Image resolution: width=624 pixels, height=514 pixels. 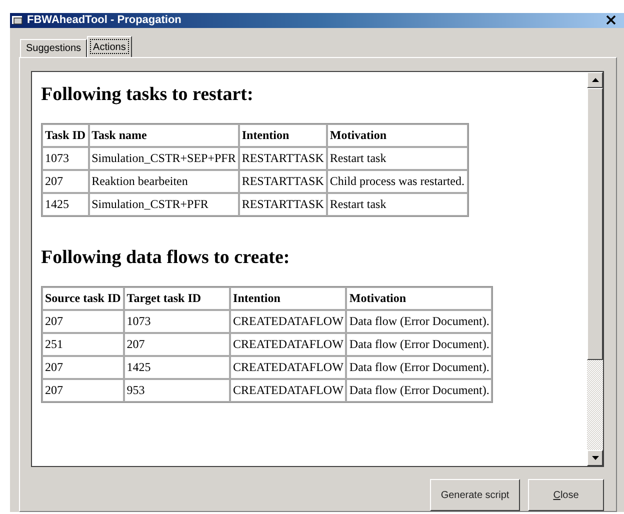 What do you see at coordinates (163, 204) in the screenshot?
I see `table-cell: Simulation_CSTR+PFR` at bounding box center [163, 204].